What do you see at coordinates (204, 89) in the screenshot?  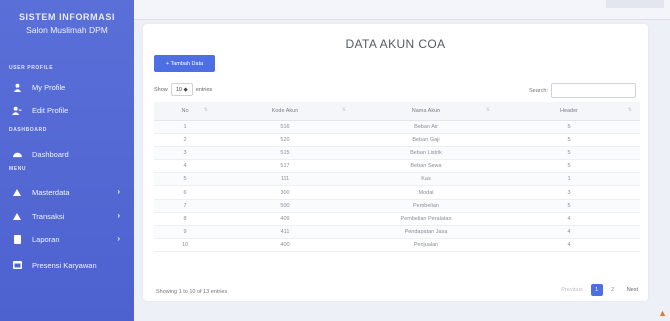 I see `entries-label: entries` at bounding box center [204, 89].